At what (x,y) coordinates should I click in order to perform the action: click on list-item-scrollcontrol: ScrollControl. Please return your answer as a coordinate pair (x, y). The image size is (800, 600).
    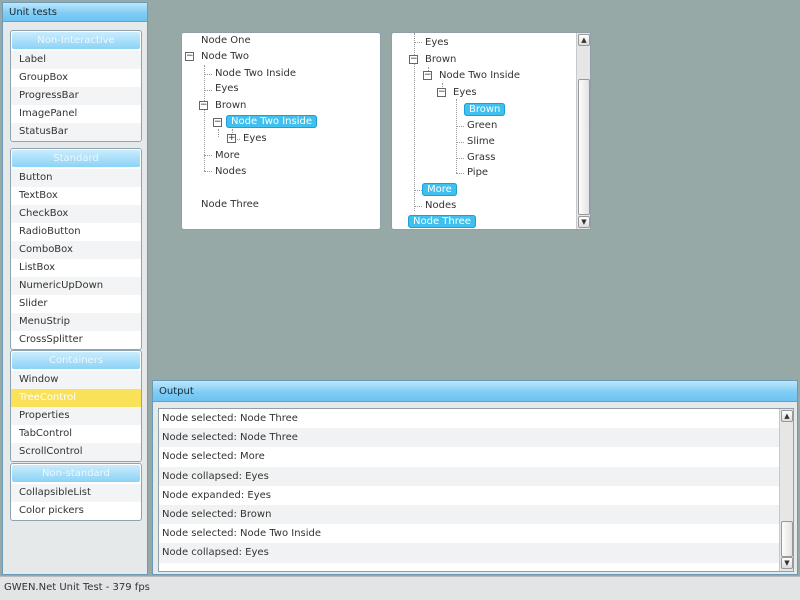
    Looking at the image, I should click on (76, 452).